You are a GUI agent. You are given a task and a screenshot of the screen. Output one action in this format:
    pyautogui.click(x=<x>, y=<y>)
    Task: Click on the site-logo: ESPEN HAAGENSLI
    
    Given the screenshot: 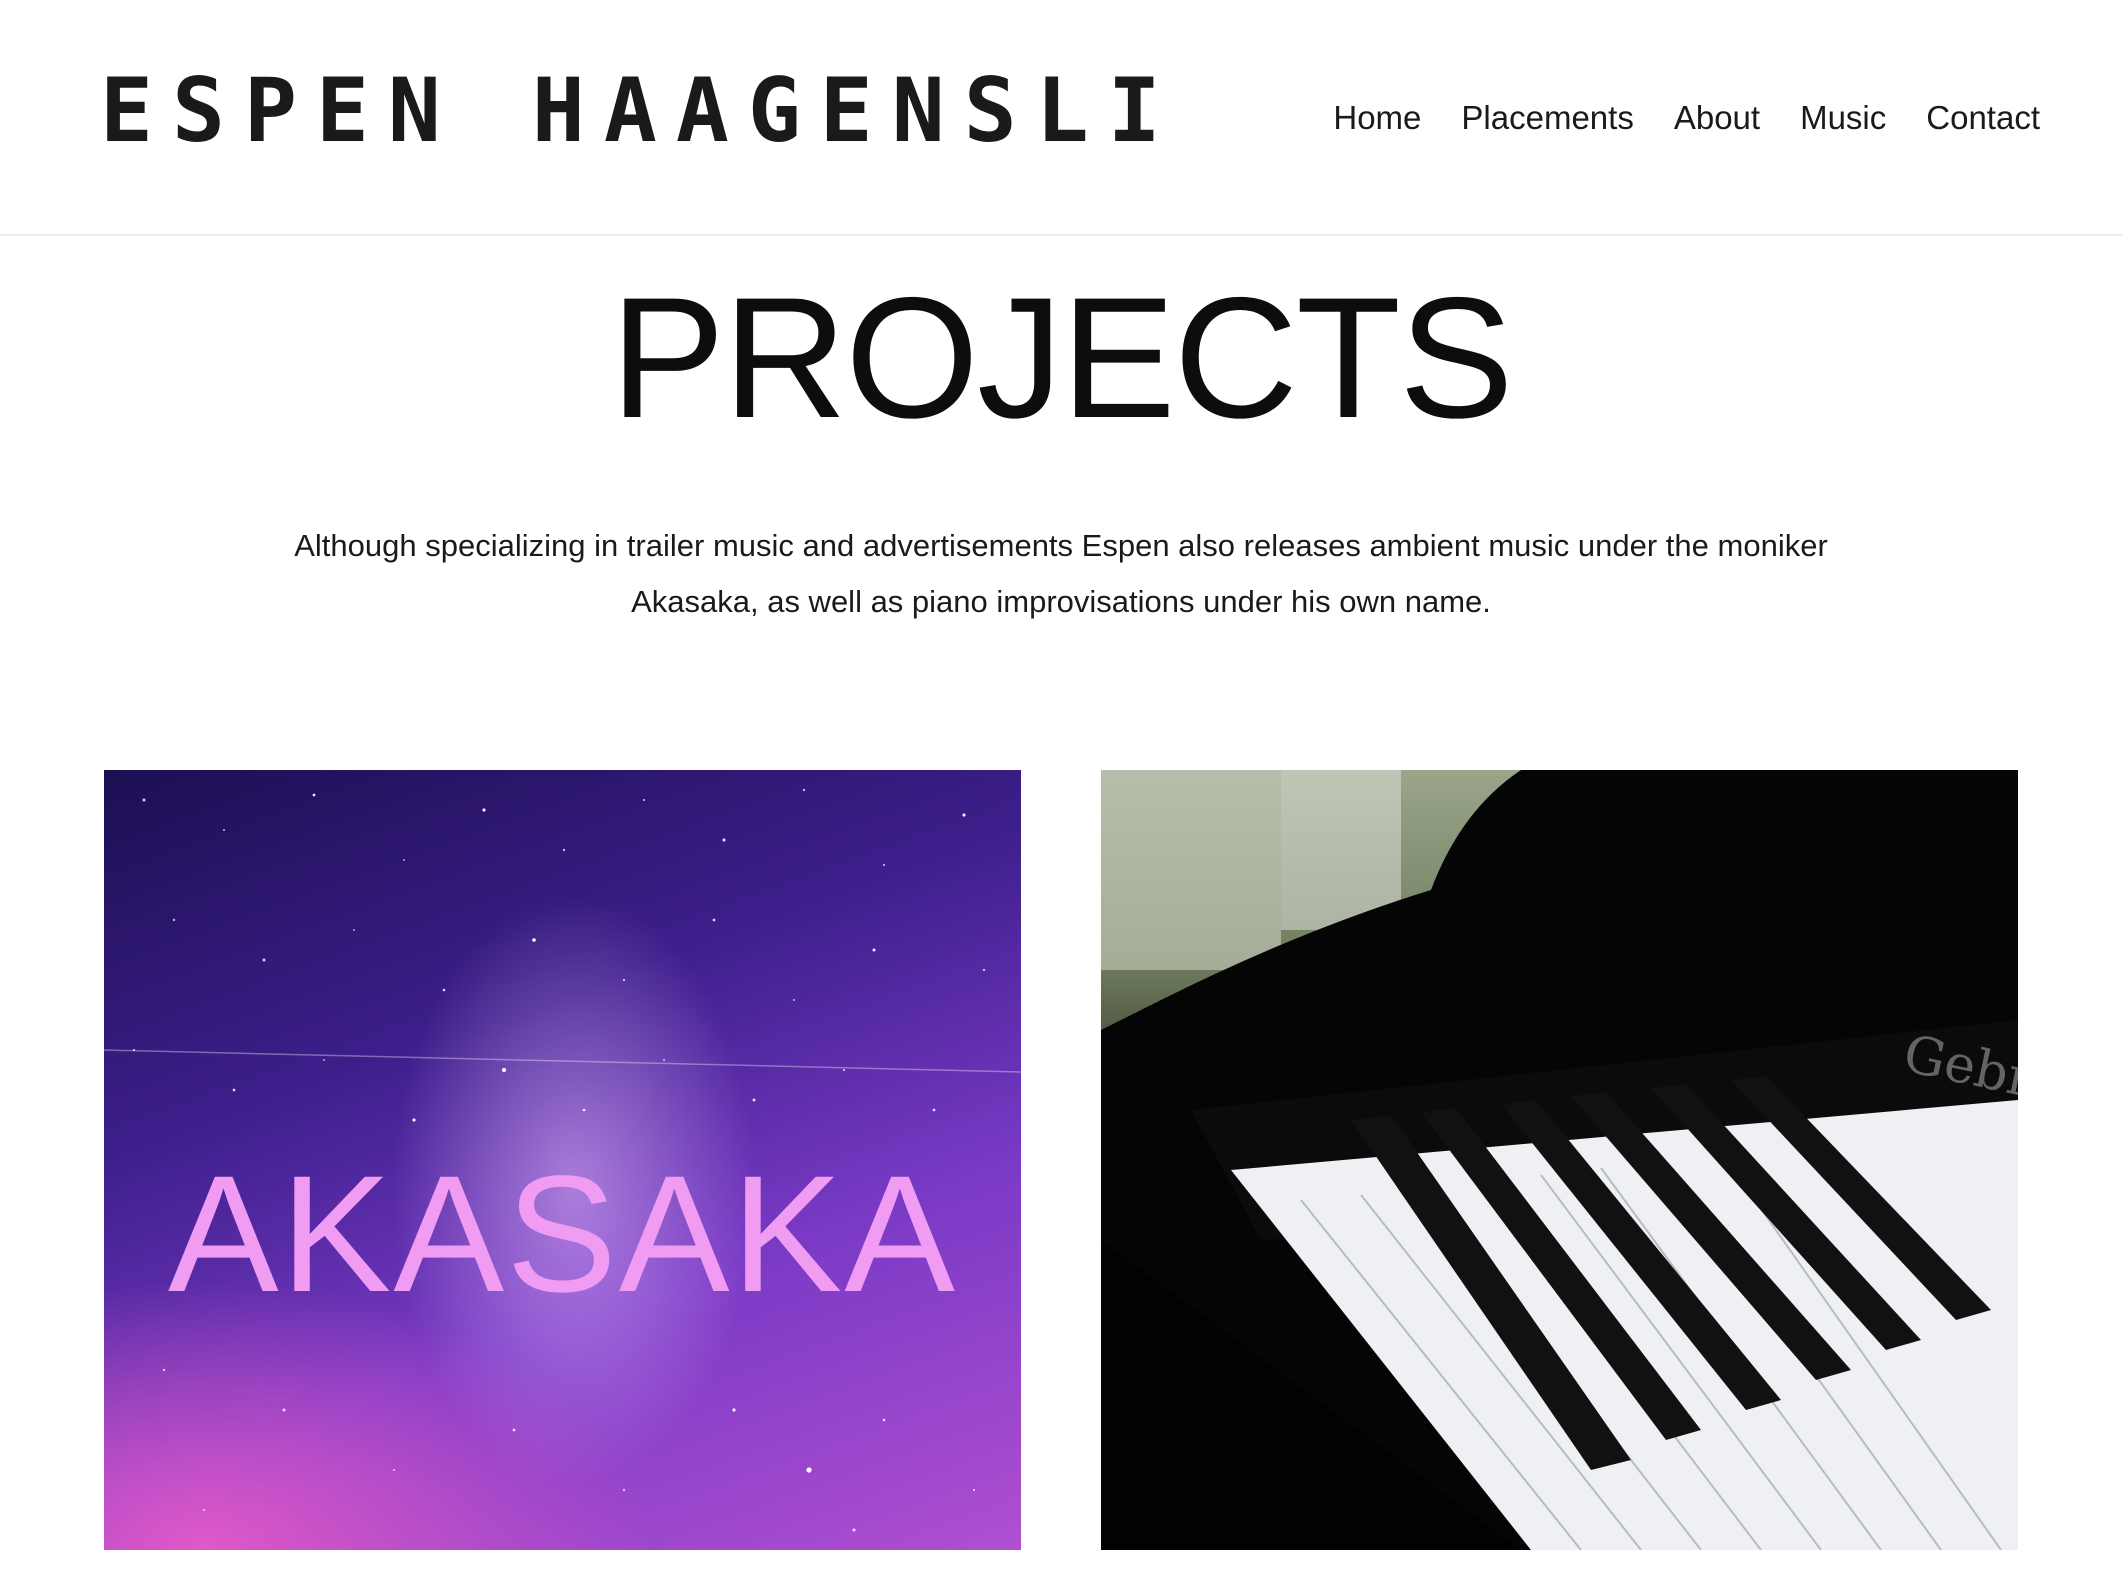 What is the action you would take?
    pyautogui.click(x=630, y=111)
    